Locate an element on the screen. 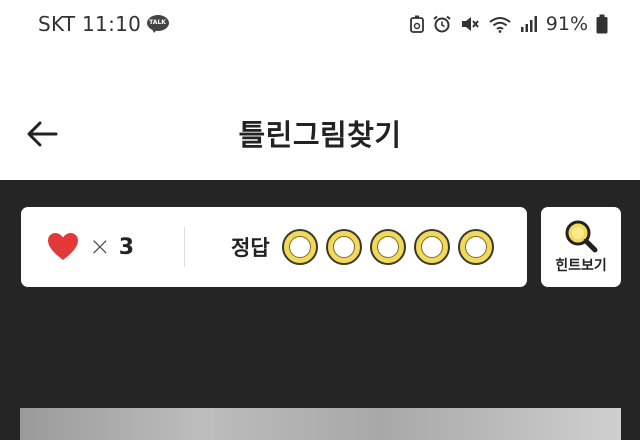 The image size is (640, 440). times-sign: × is located at coordinates (100, 247).